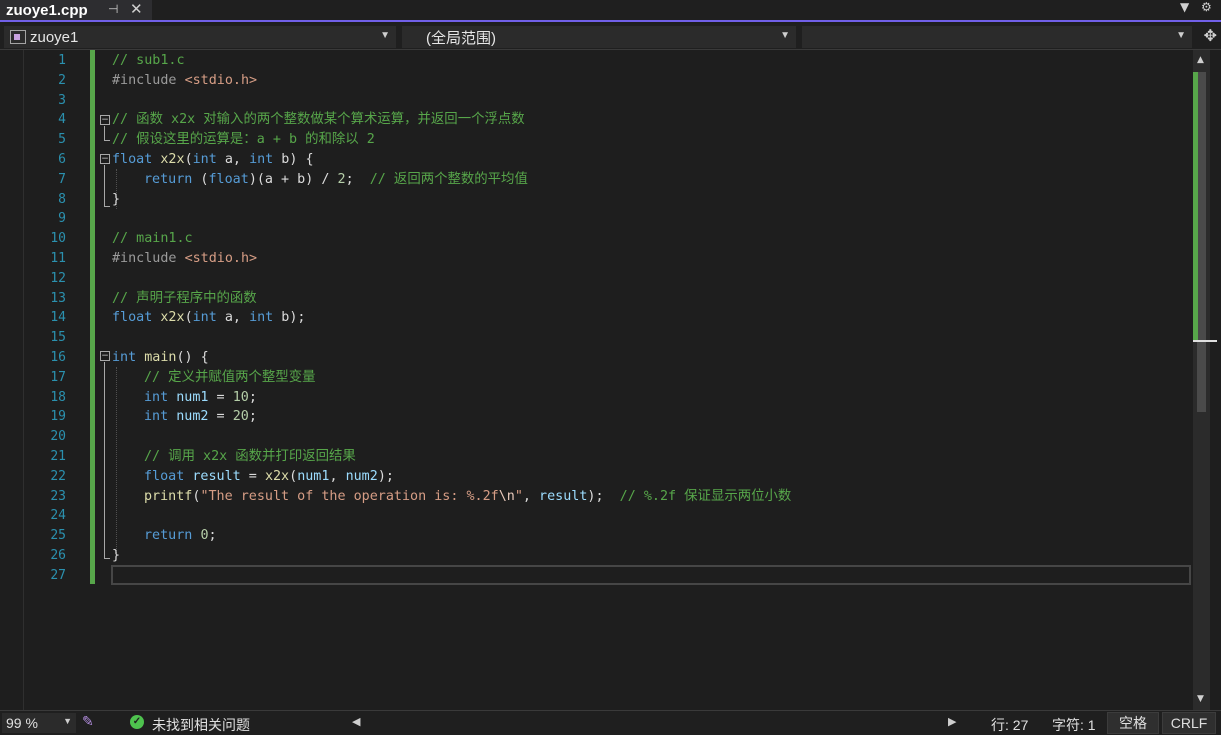  I want to click on scrollbar-caret-marker, so click(1205, 341).